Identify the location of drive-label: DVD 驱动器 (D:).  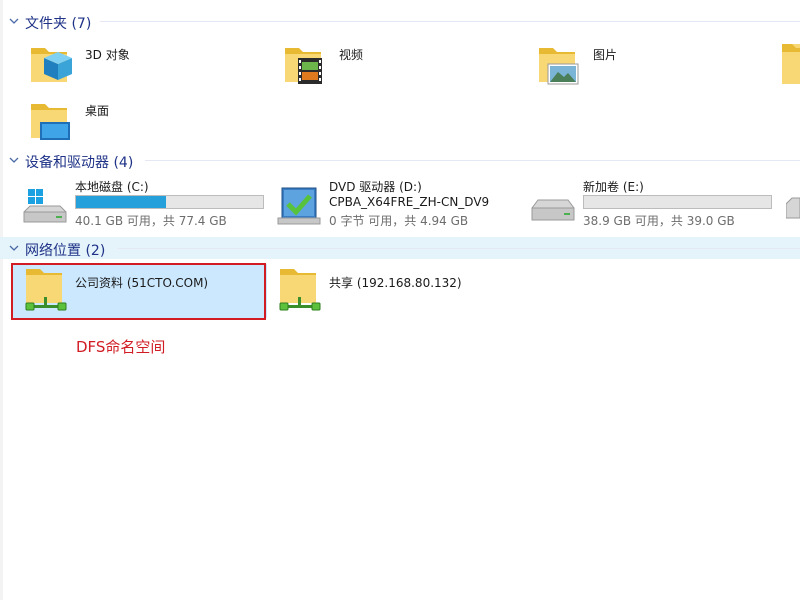
(375, 187).